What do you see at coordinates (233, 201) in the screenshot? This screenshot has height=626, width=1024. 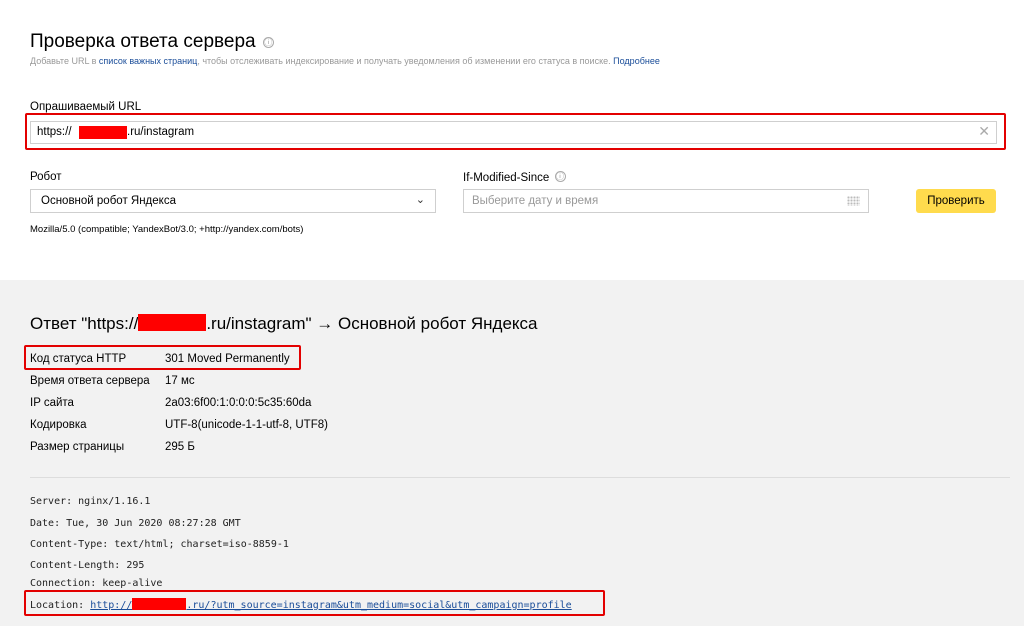 I see `robot-select: Основной робот Яндекса ⌄` at bounding box center [233, 201].